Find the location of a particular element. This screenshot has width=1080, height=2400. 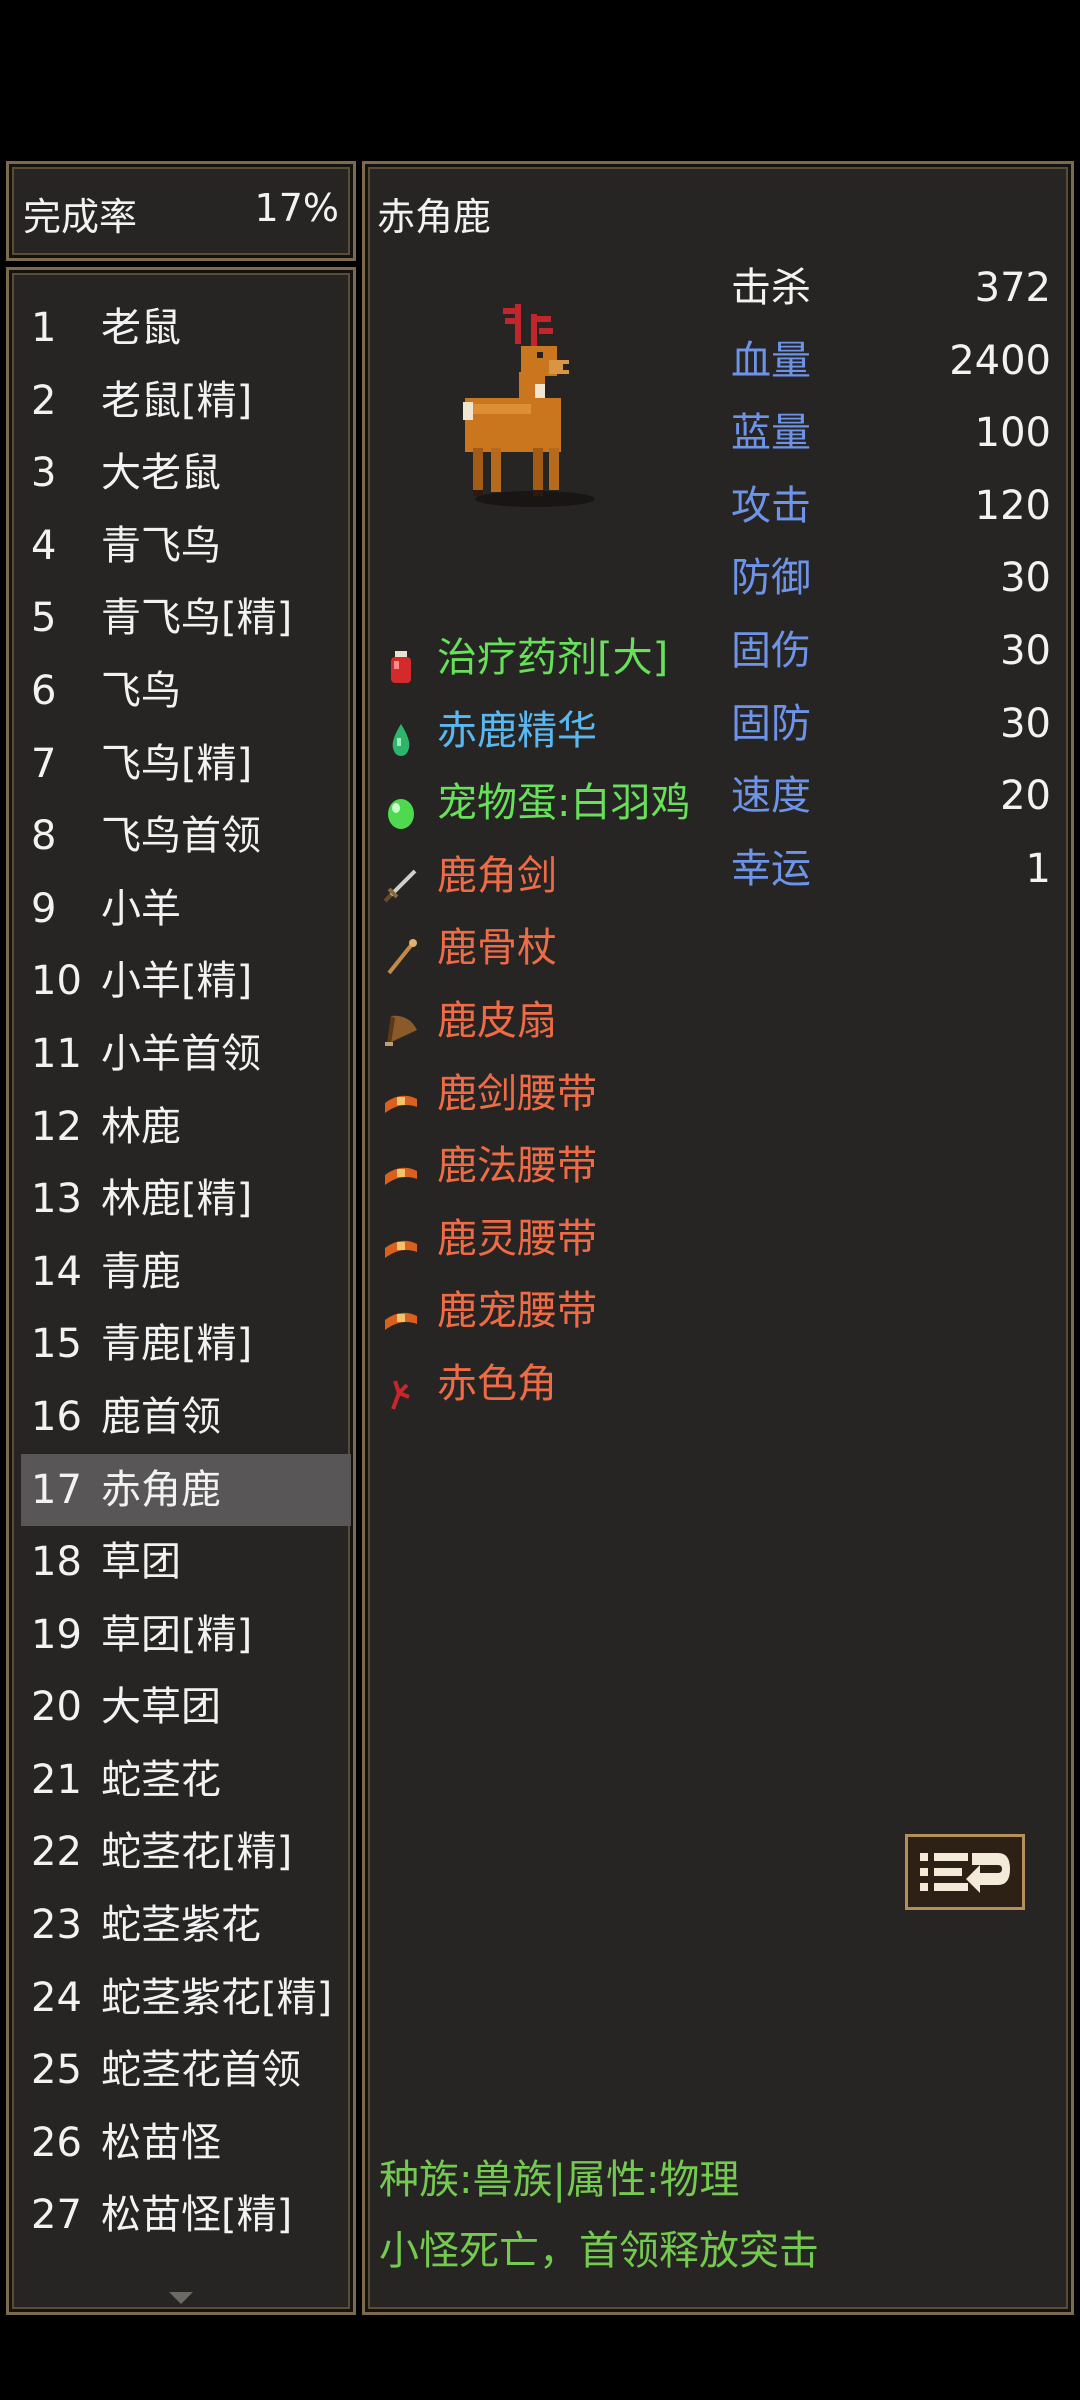

monster-number: 10 is located at coordinates (56, 981).